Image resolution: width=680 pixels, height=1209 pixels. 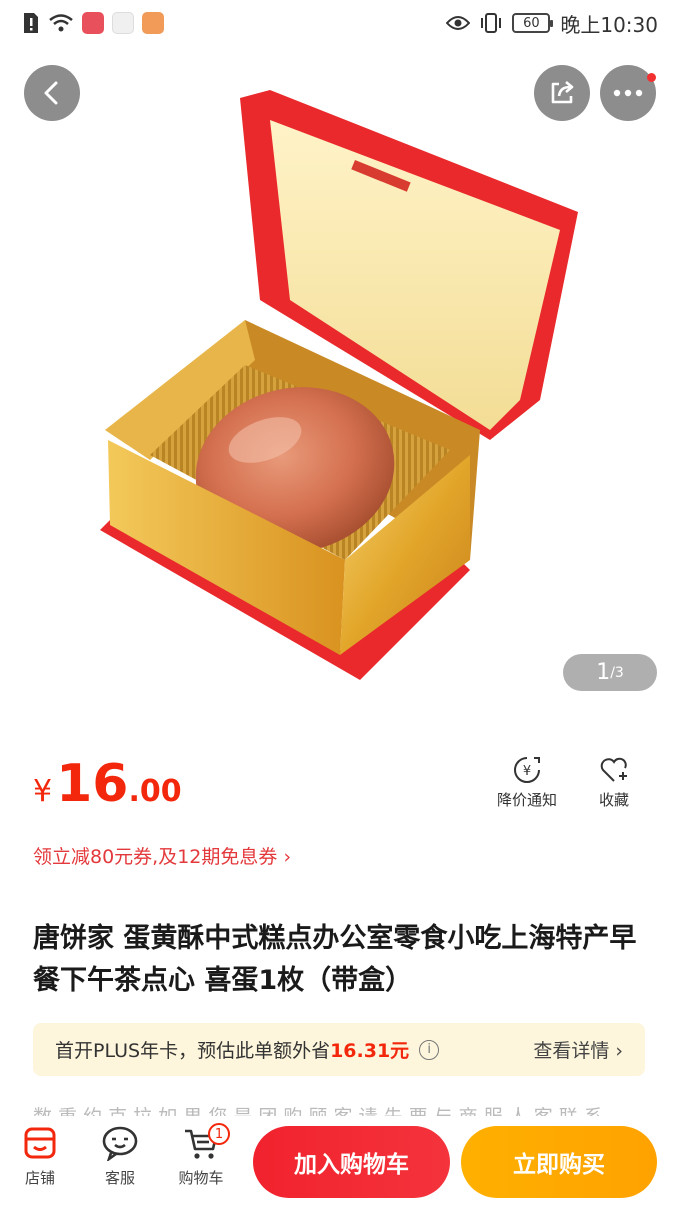 I want to click on info-icon: i, so click(x=429, y=1049).